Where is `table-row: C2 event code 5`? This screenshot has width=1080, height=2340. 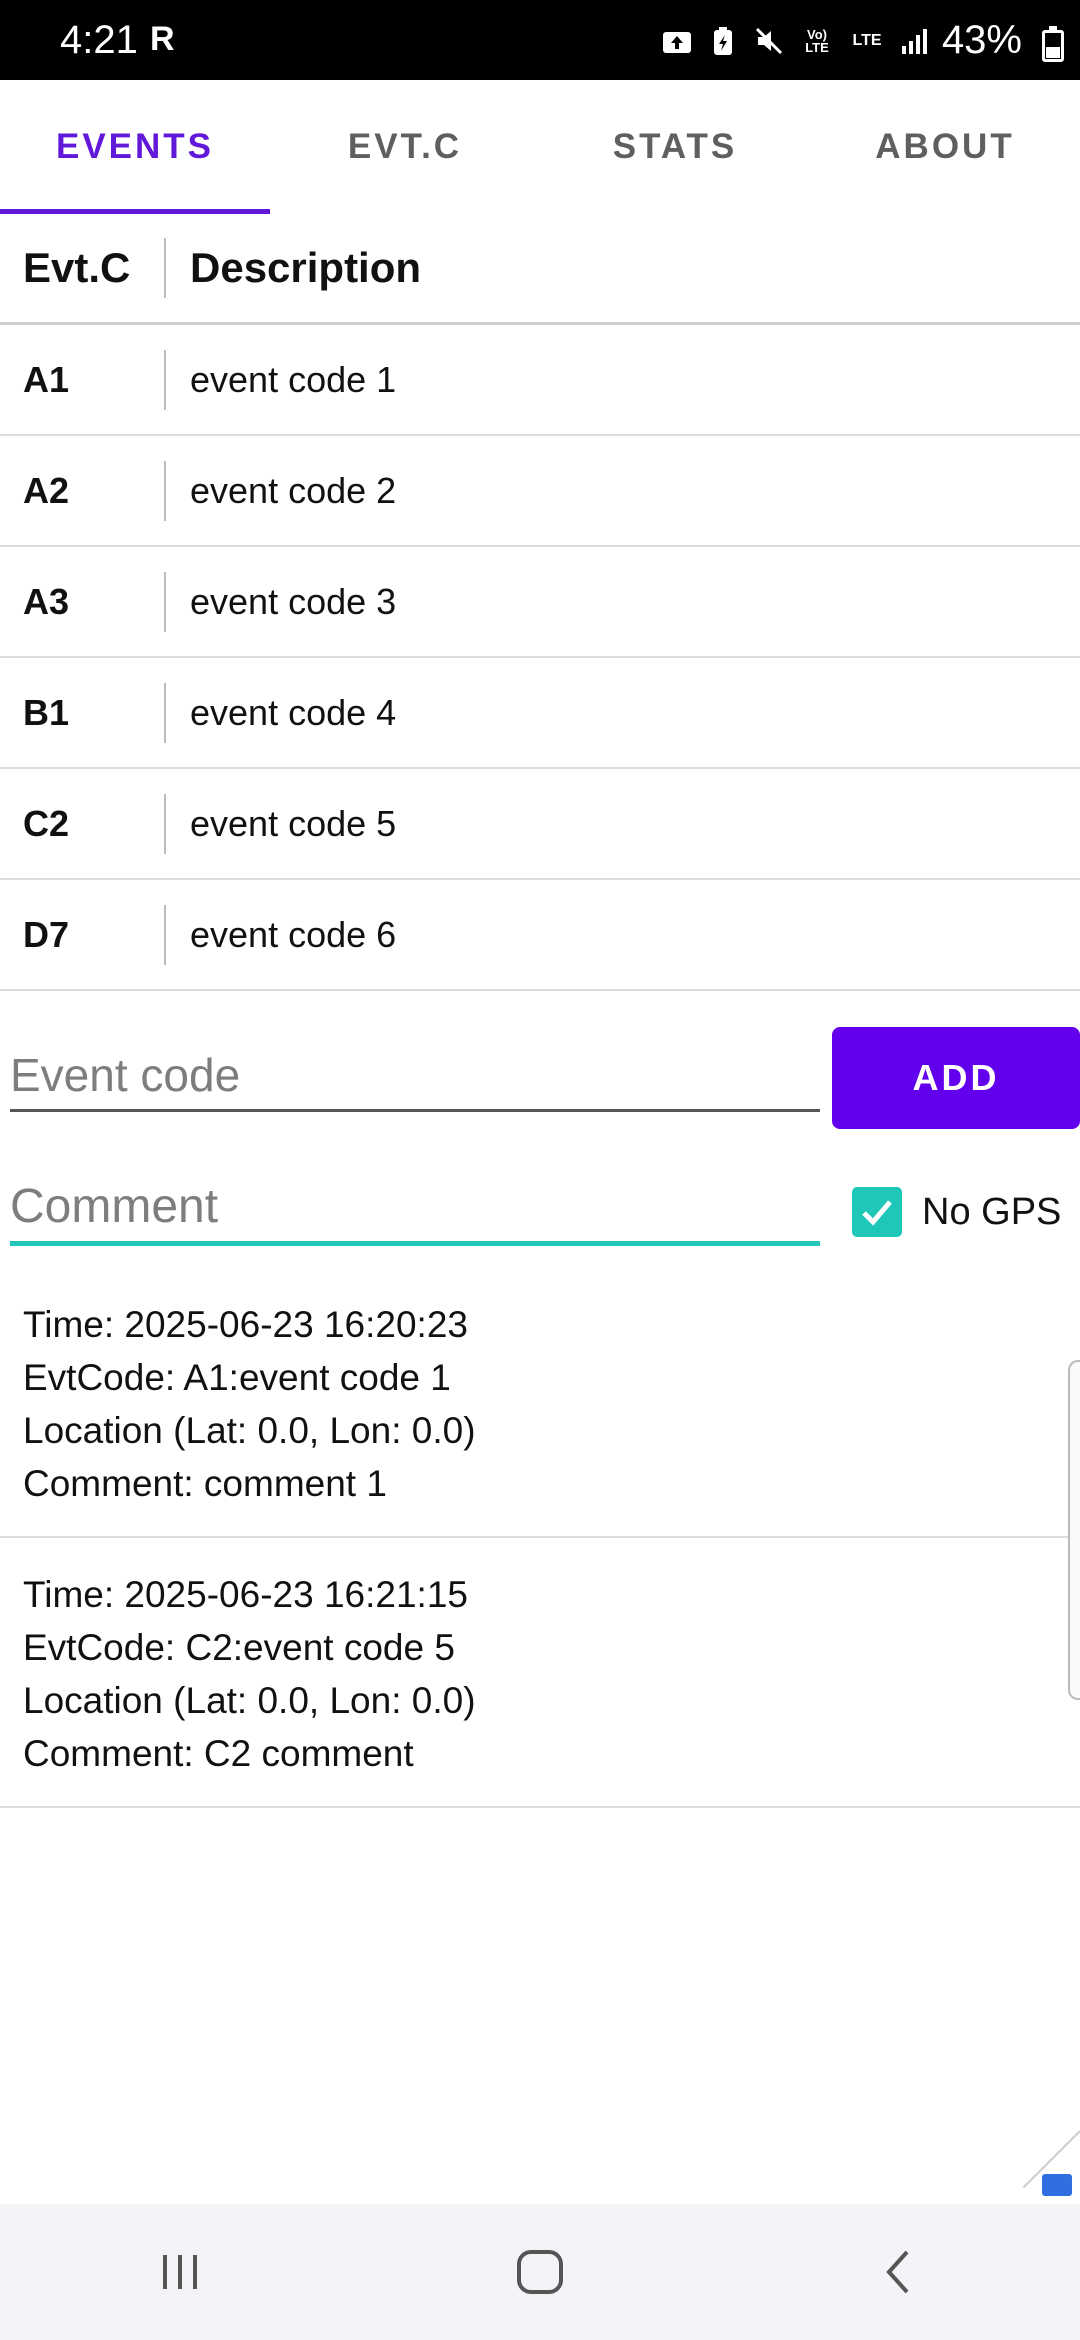
table-row: C2 event code 5 is located at coordinates (540, 824).